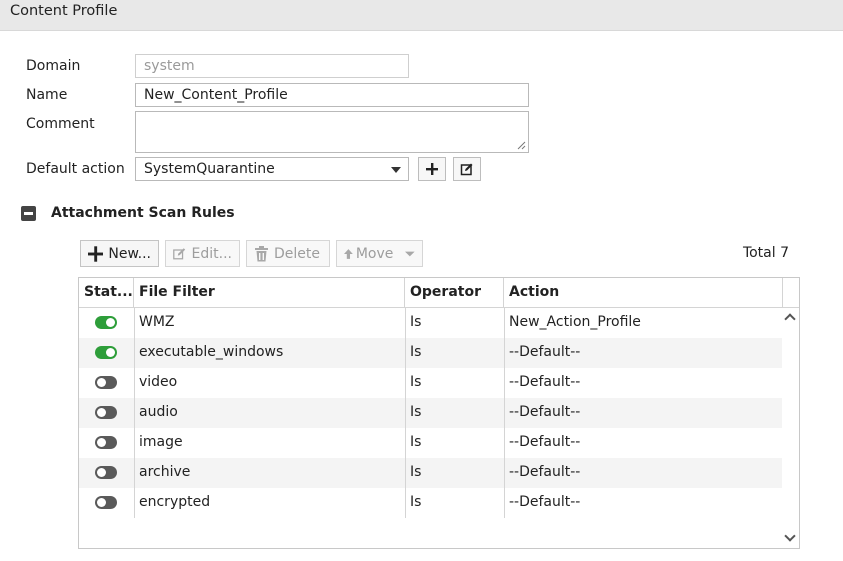 The width and height of the screenshot is (843, 561). What do you see at coordinates (53, 66) in the screenshot?
I see `domain-label: Domain` at bounding box center [53, 66].